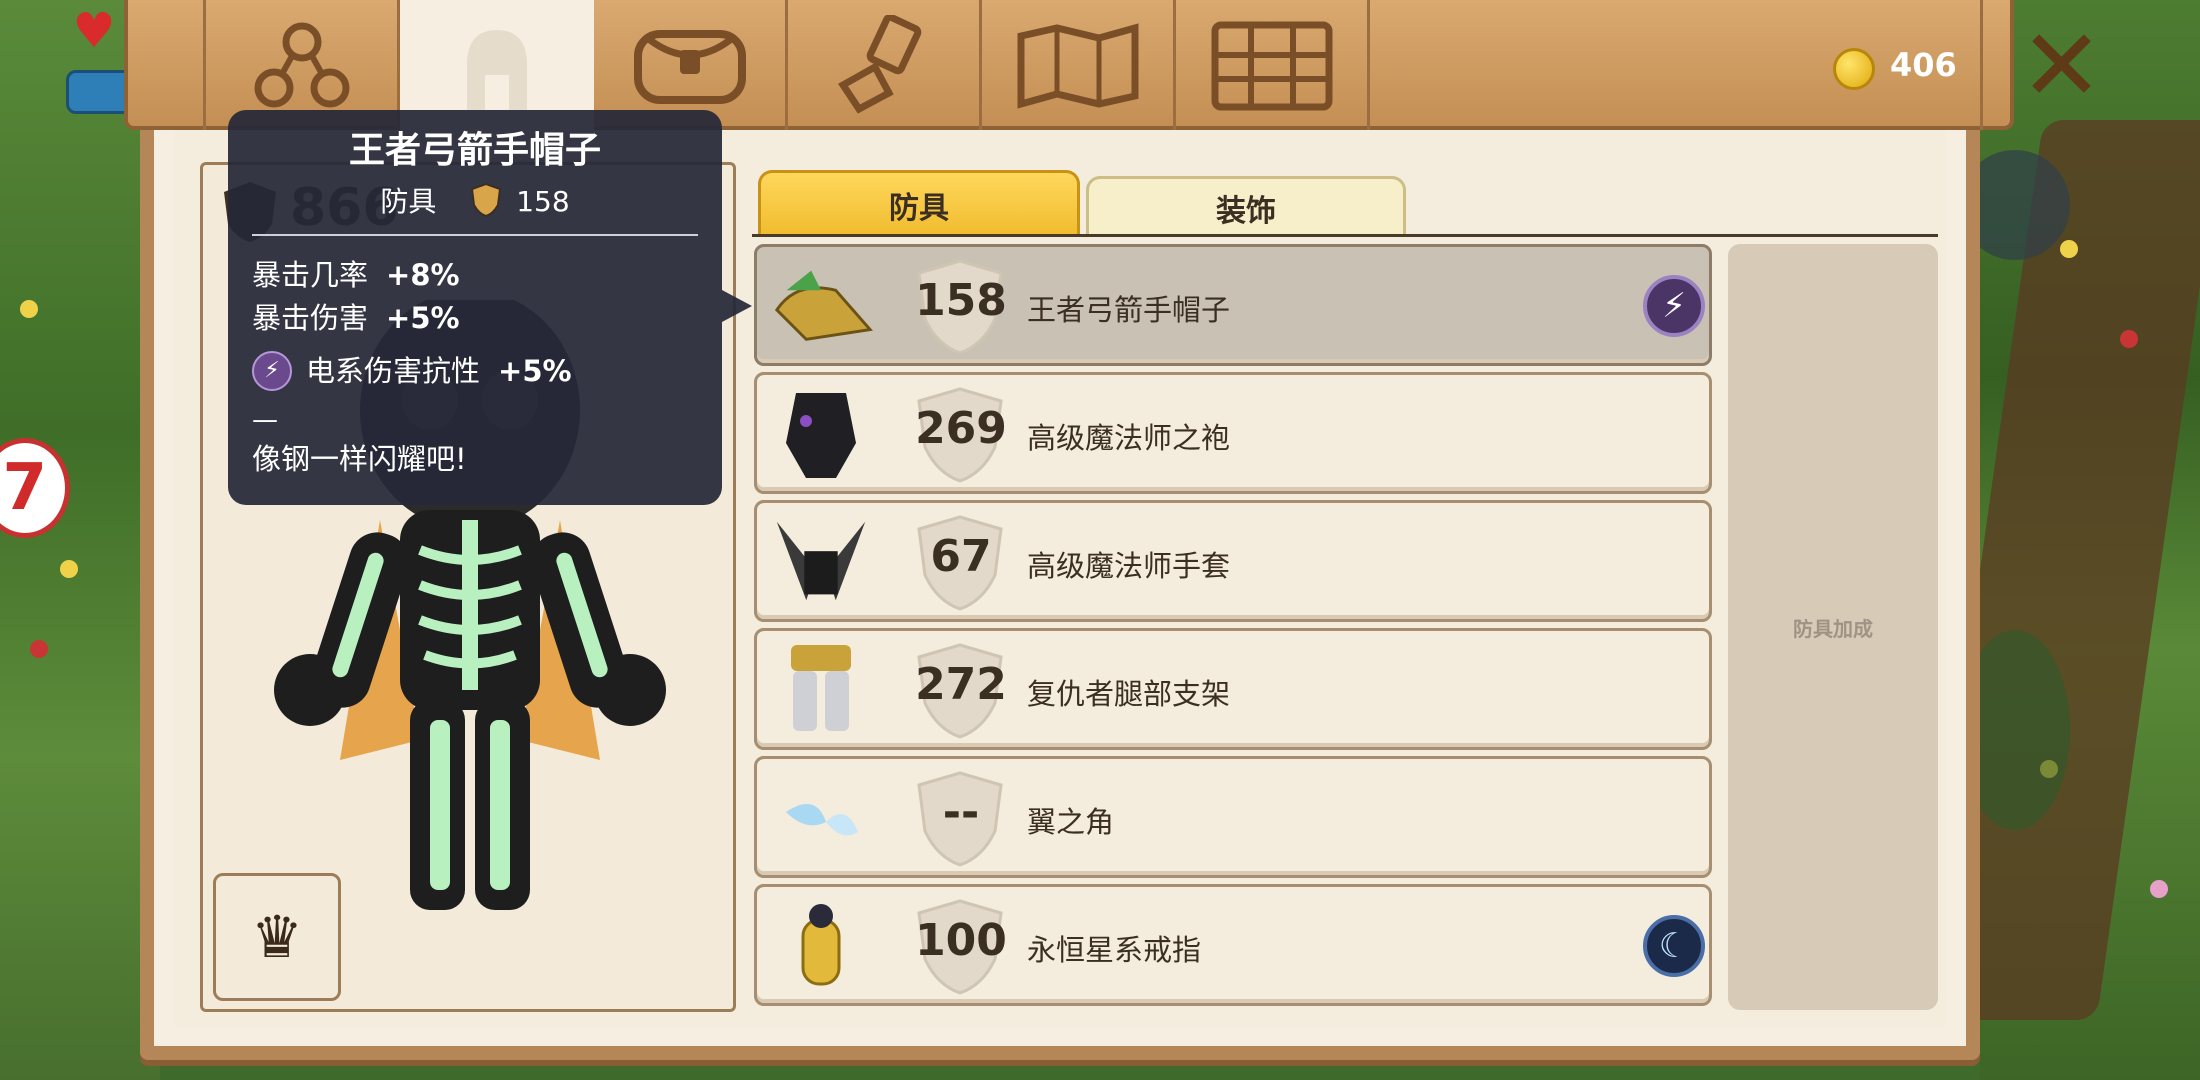 This screenshot has width=2200, height=1080. Describe the element at coordinates (475, 318) in the screenshot. I see `tooltip-stat: 暴击伤害 +5%` at that location.